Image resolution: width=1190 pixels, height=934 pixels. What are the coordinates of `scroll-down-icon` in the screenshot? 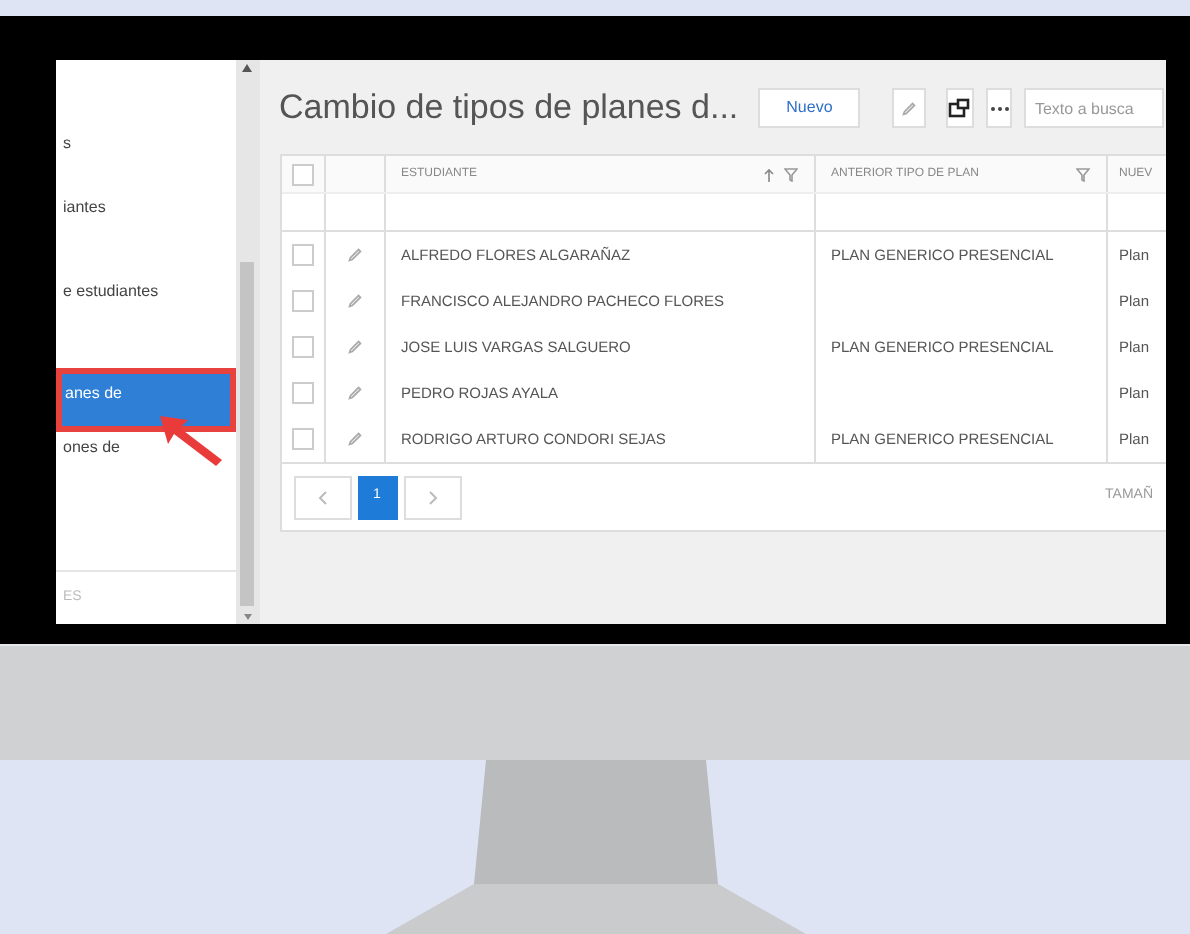 It's located at (247, 617).